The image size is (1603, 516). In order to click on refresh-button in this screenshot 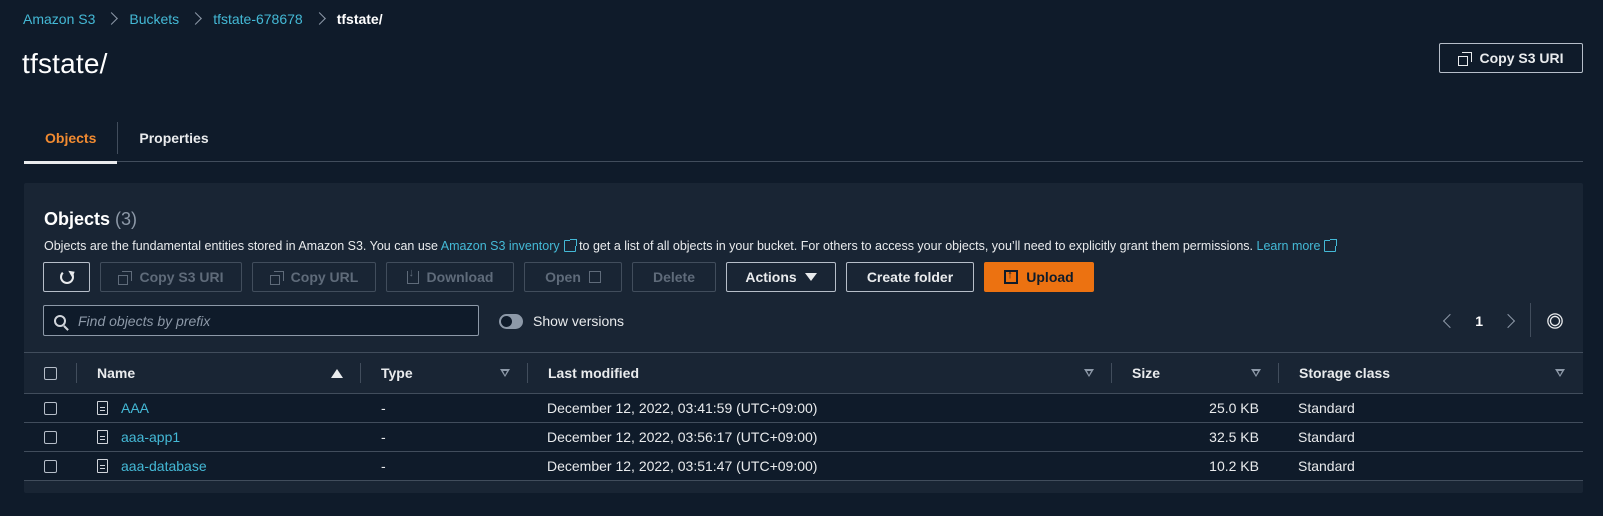, I will do `click(66, 277)`.